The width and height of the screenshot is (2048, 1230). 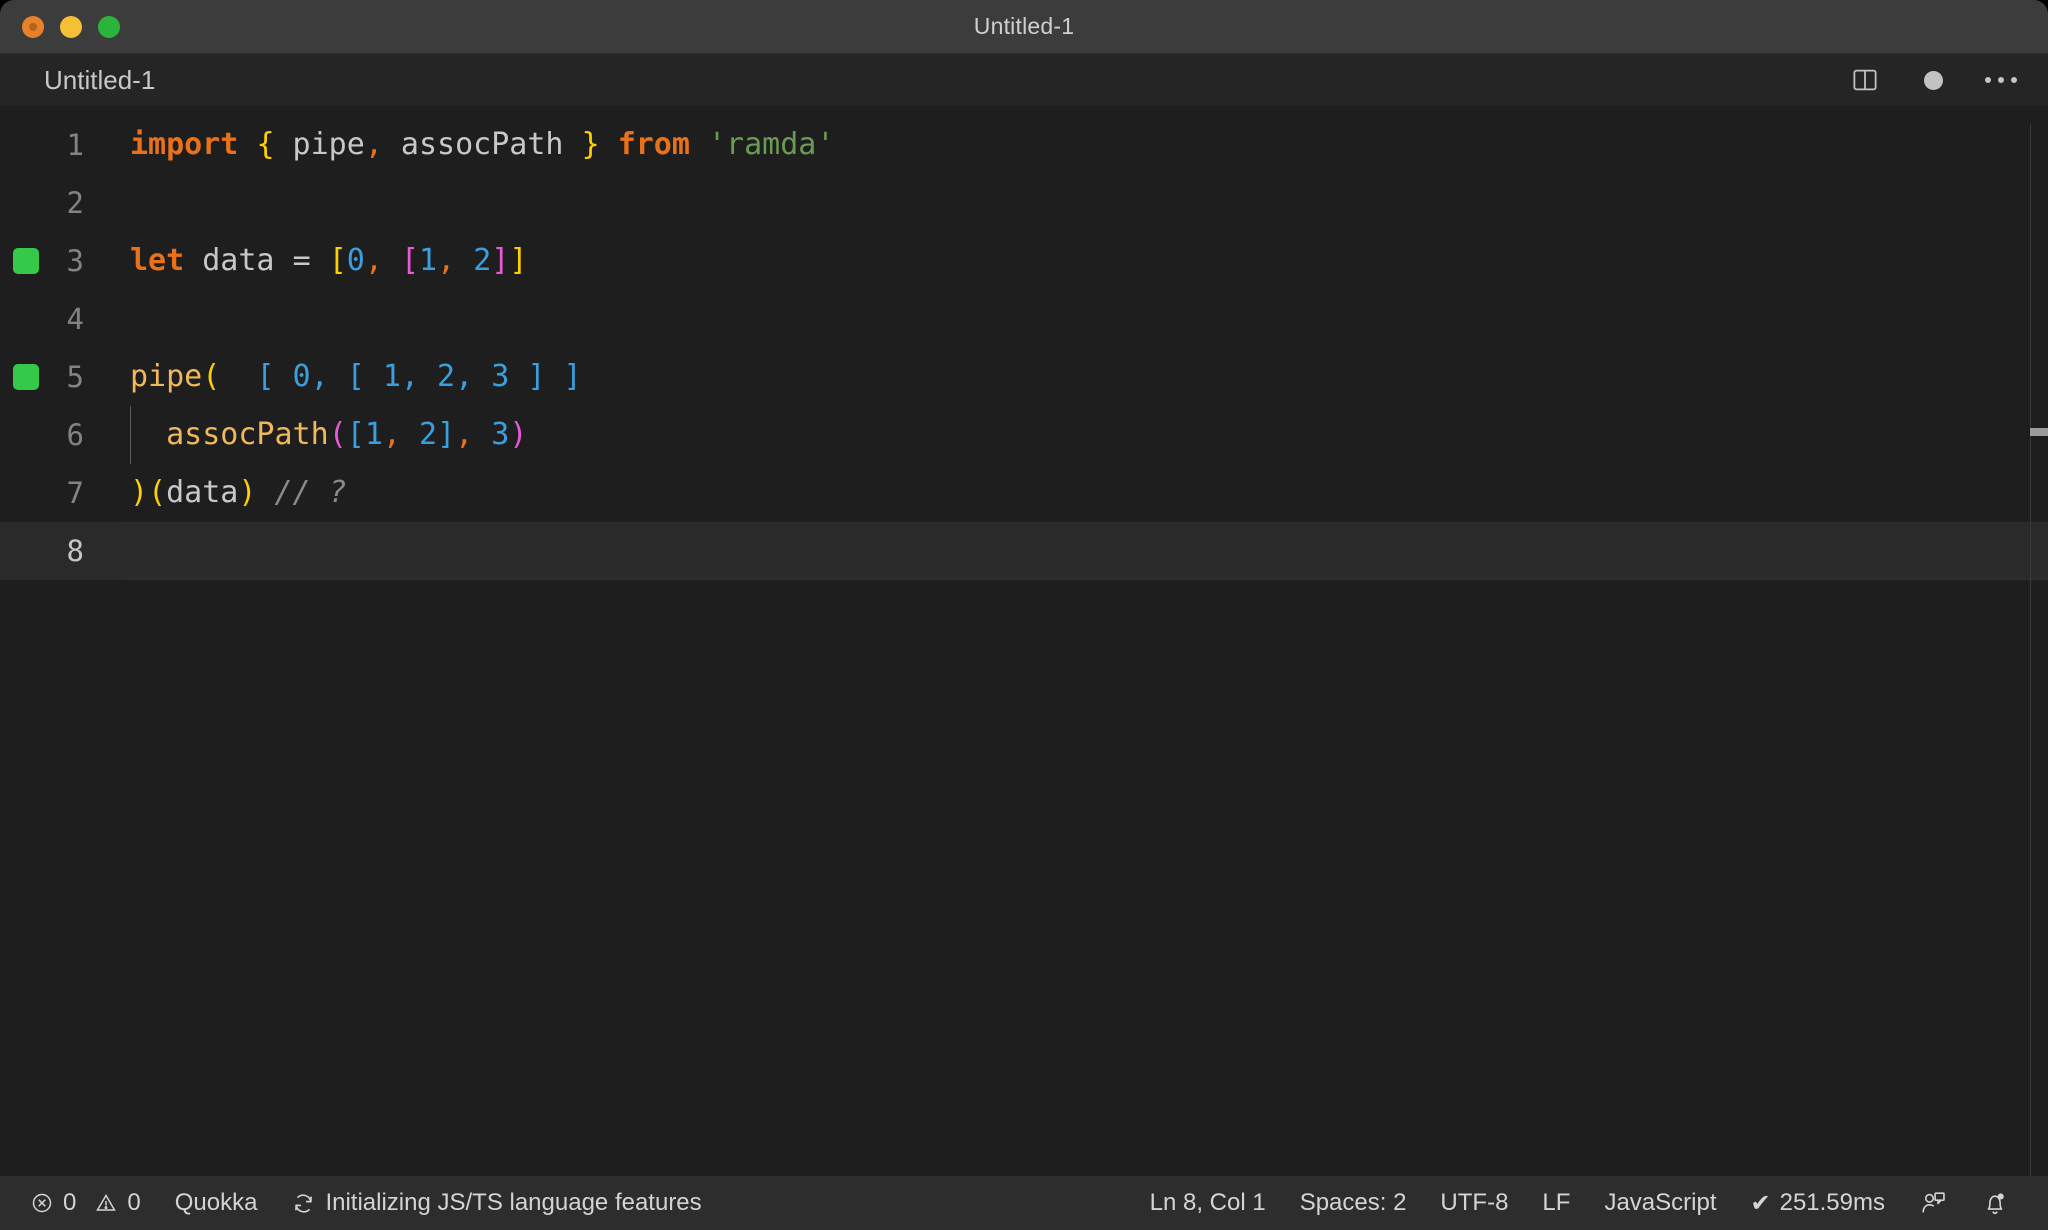 I want to click on line-content: let data = [0, [1, 2]], so click(x=1085, y=261).